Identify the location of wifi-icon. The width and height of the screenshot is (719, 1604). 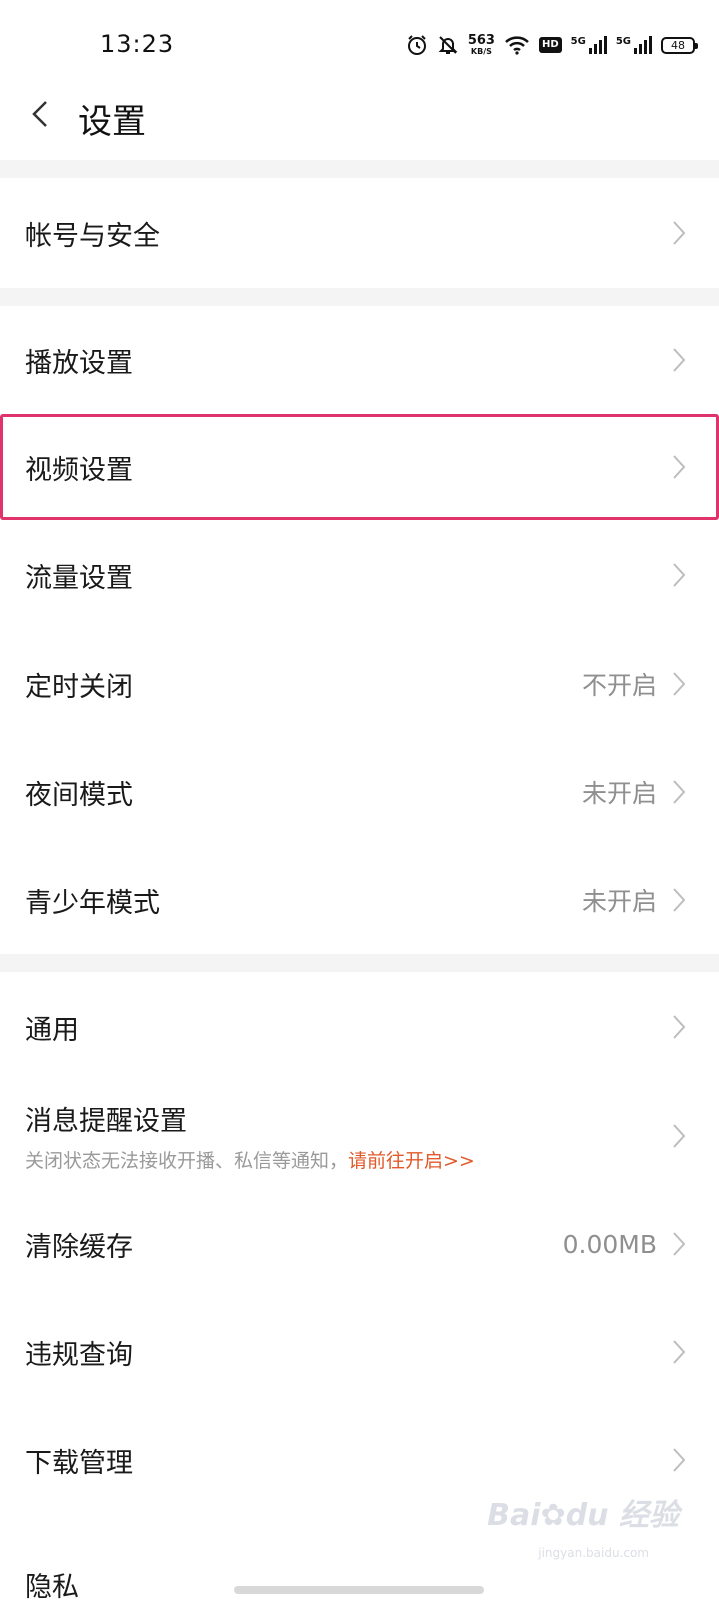
(517, 45).